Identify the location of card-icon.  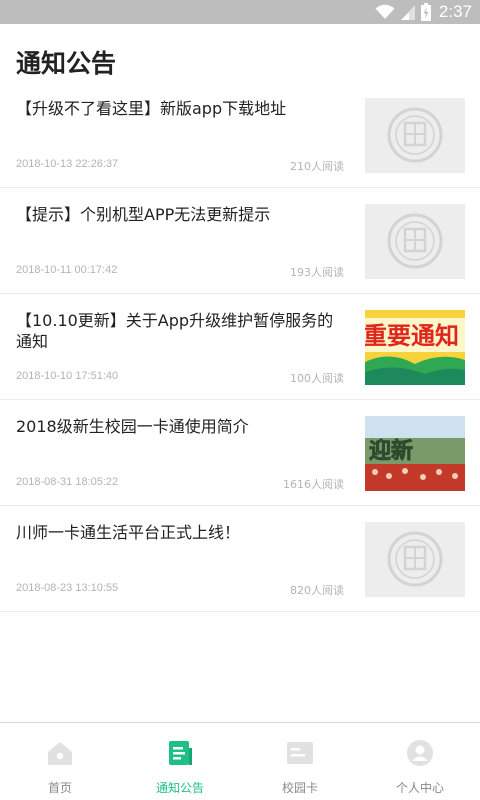
(300, 753).